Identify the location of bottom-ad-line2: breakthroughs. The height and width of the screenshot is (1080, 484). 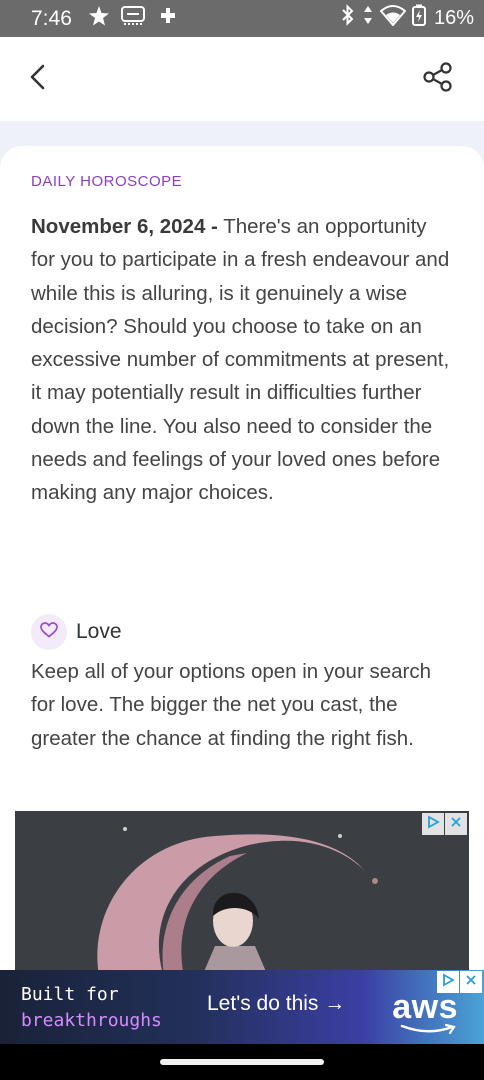
(91, 1020).